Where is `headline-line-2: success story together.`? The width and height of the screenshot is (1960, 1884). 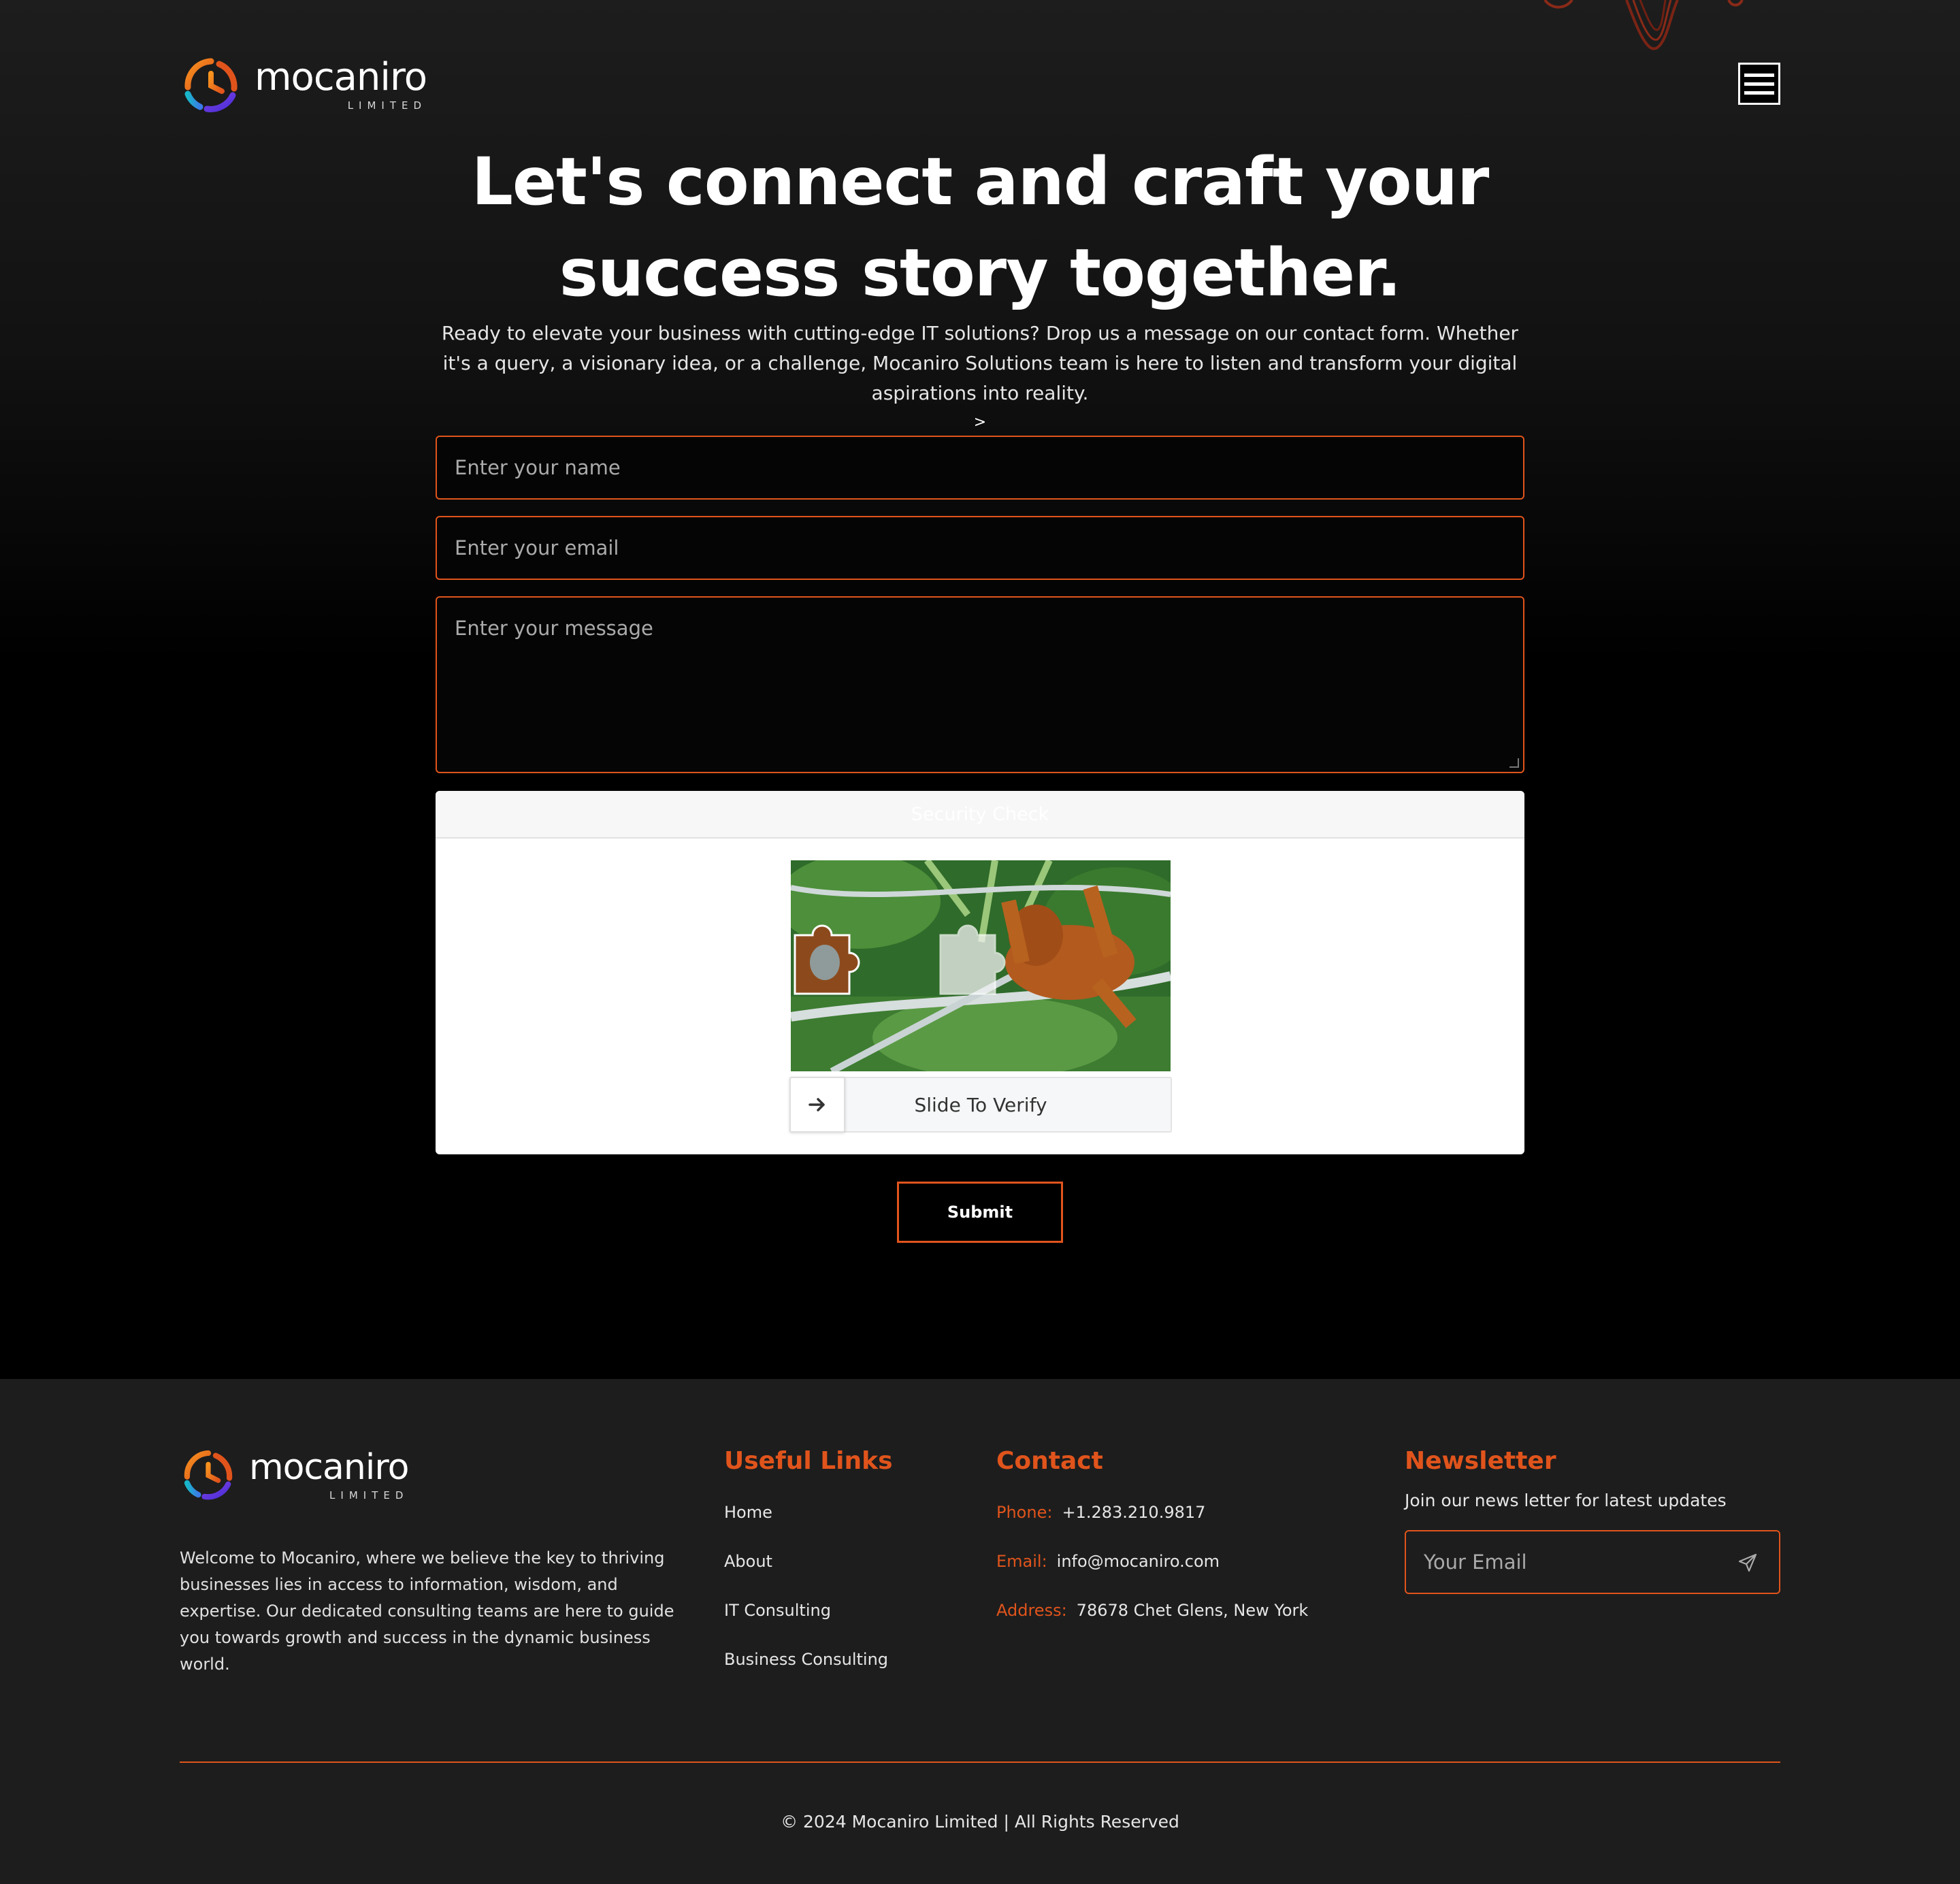
headline-line-2: success story together. is located at coordinates (981, 273).